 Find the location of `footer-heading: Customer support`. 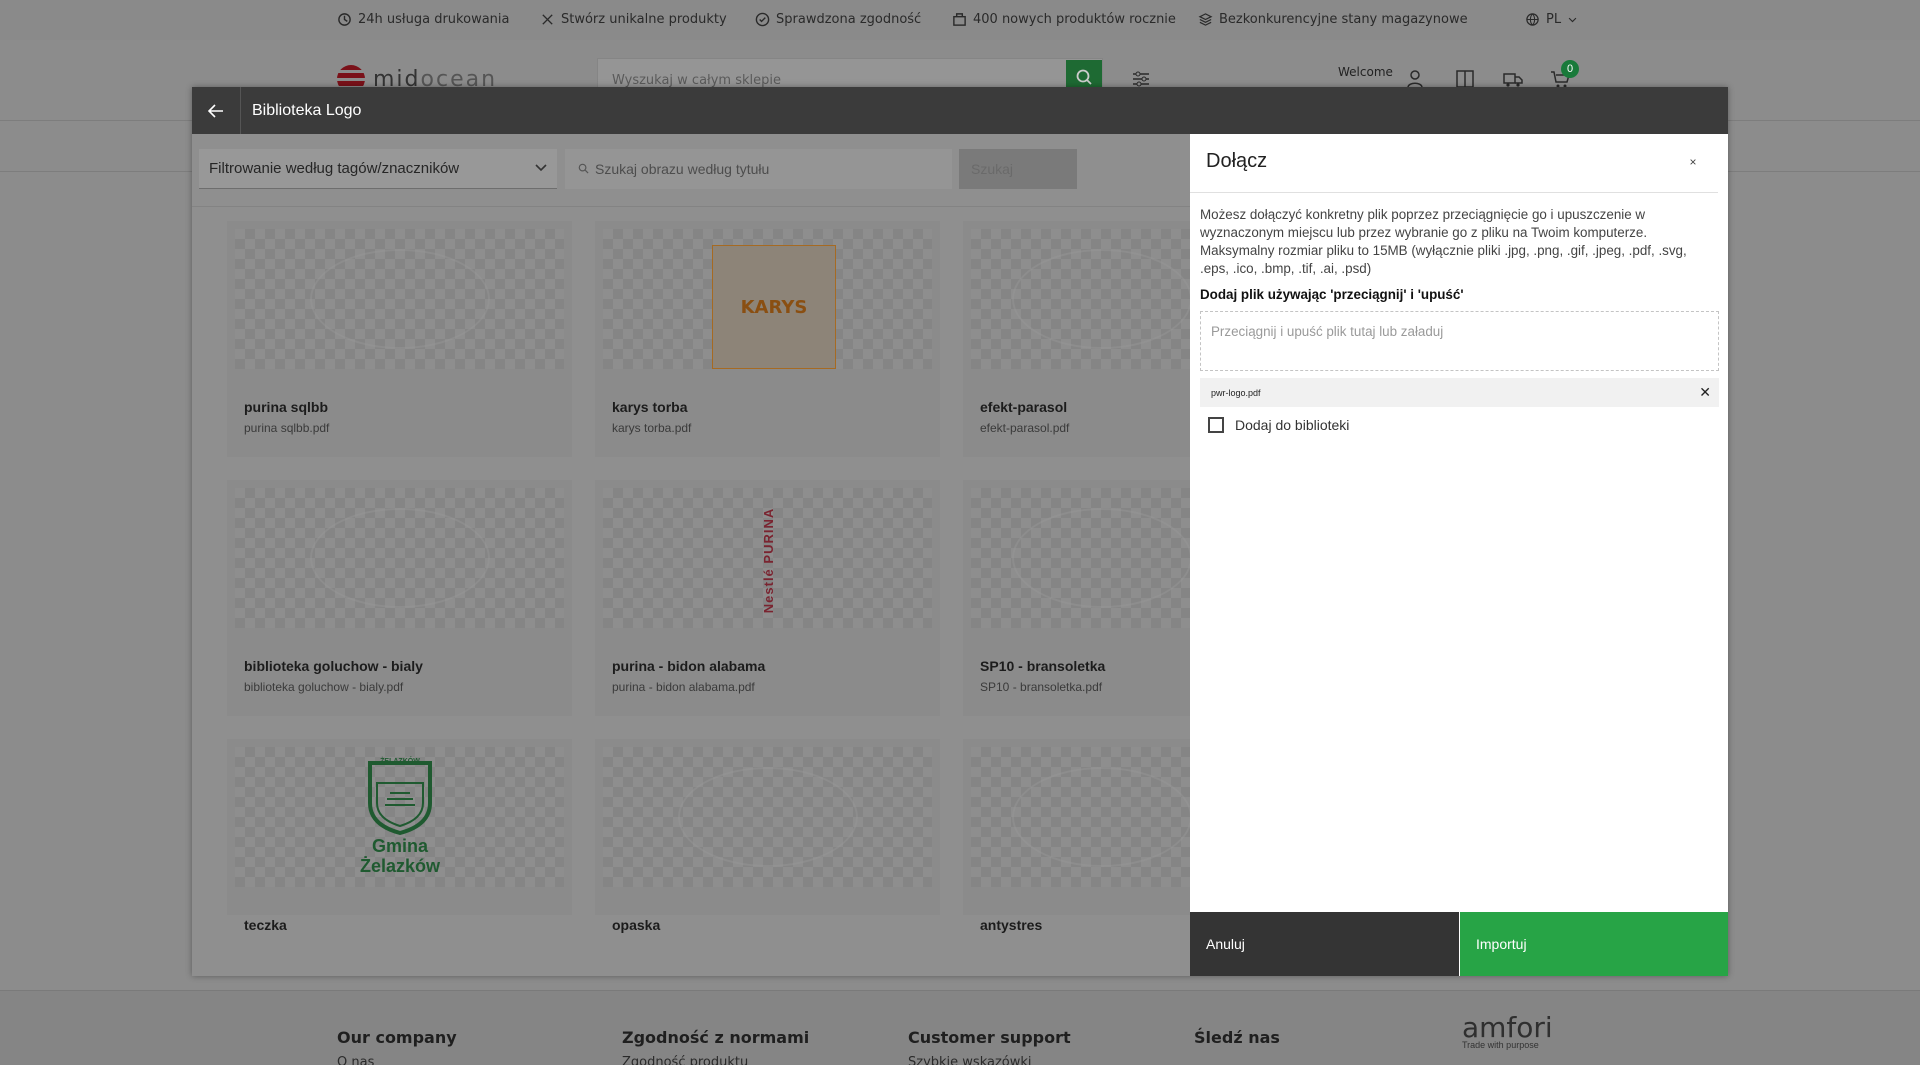

footer-heading: Customer support is located at coordinates (989, 1037).